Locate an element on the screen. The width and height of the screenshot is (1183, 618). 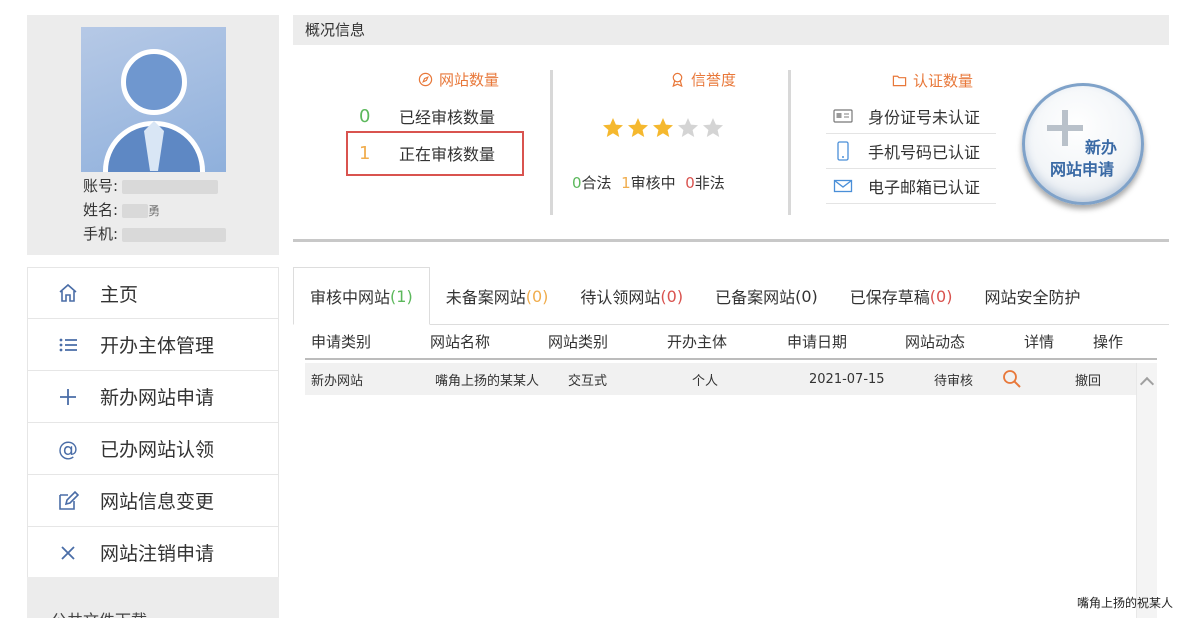
table-row: 新办网站 嘴角上扬的某某人 交互式 个人 2021-07-15 待审核 撤回 is located at coordinates (721, 379).